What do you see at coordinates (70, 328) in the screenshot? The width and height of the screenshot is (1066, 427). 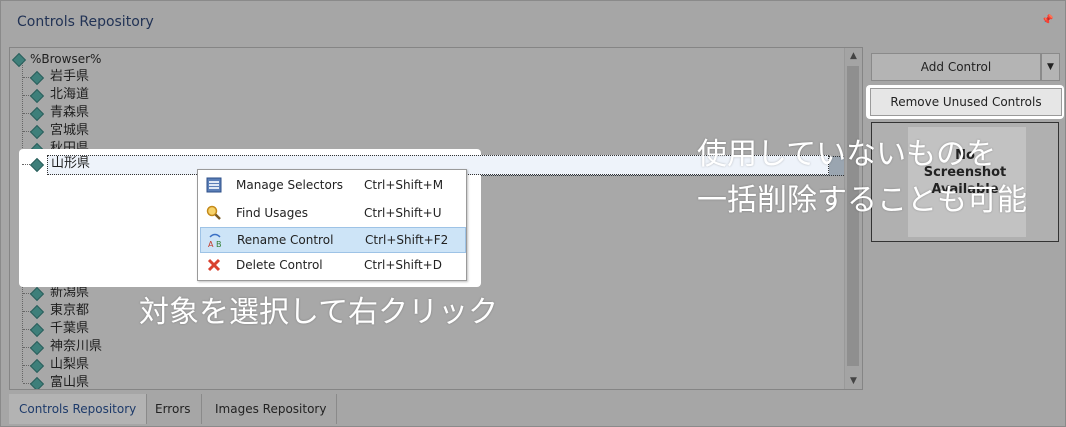 I see `tree-item-label: 千葉県` at bounding box center [70, 328].